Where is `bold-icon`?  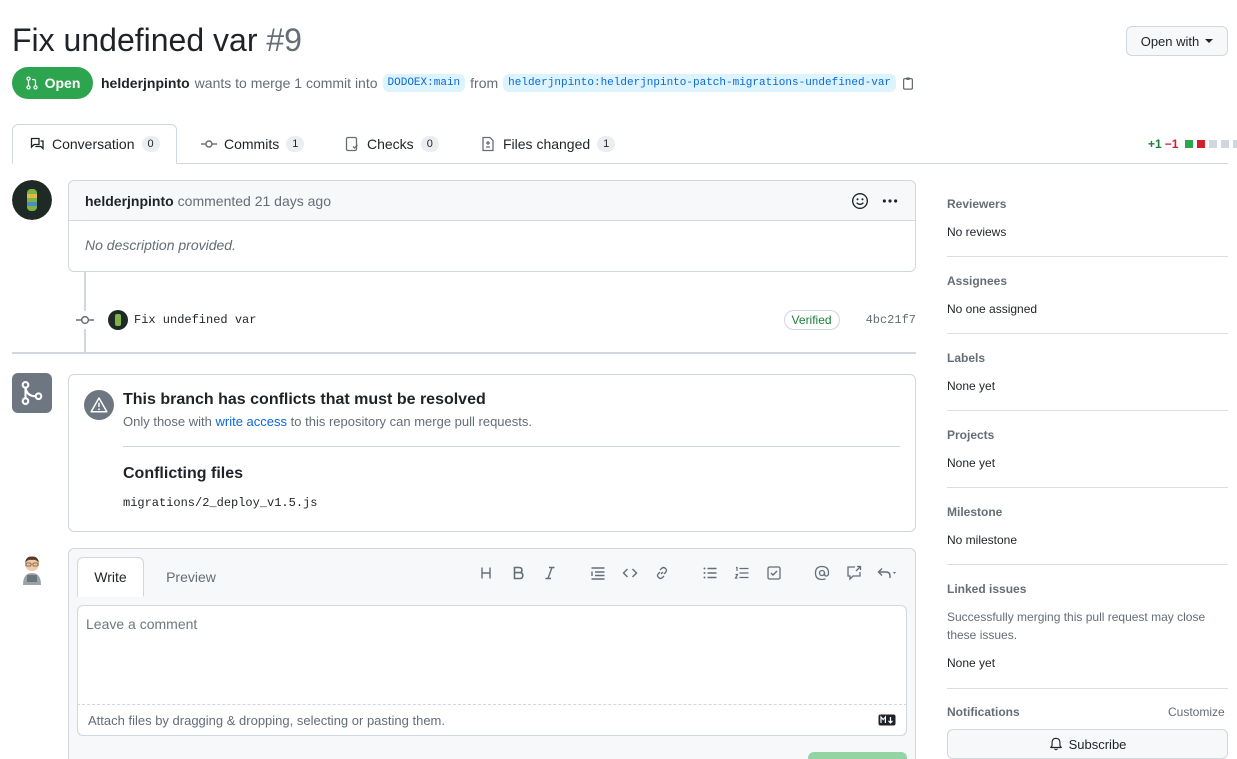 bold-icon is located at coordinates (518, 573).